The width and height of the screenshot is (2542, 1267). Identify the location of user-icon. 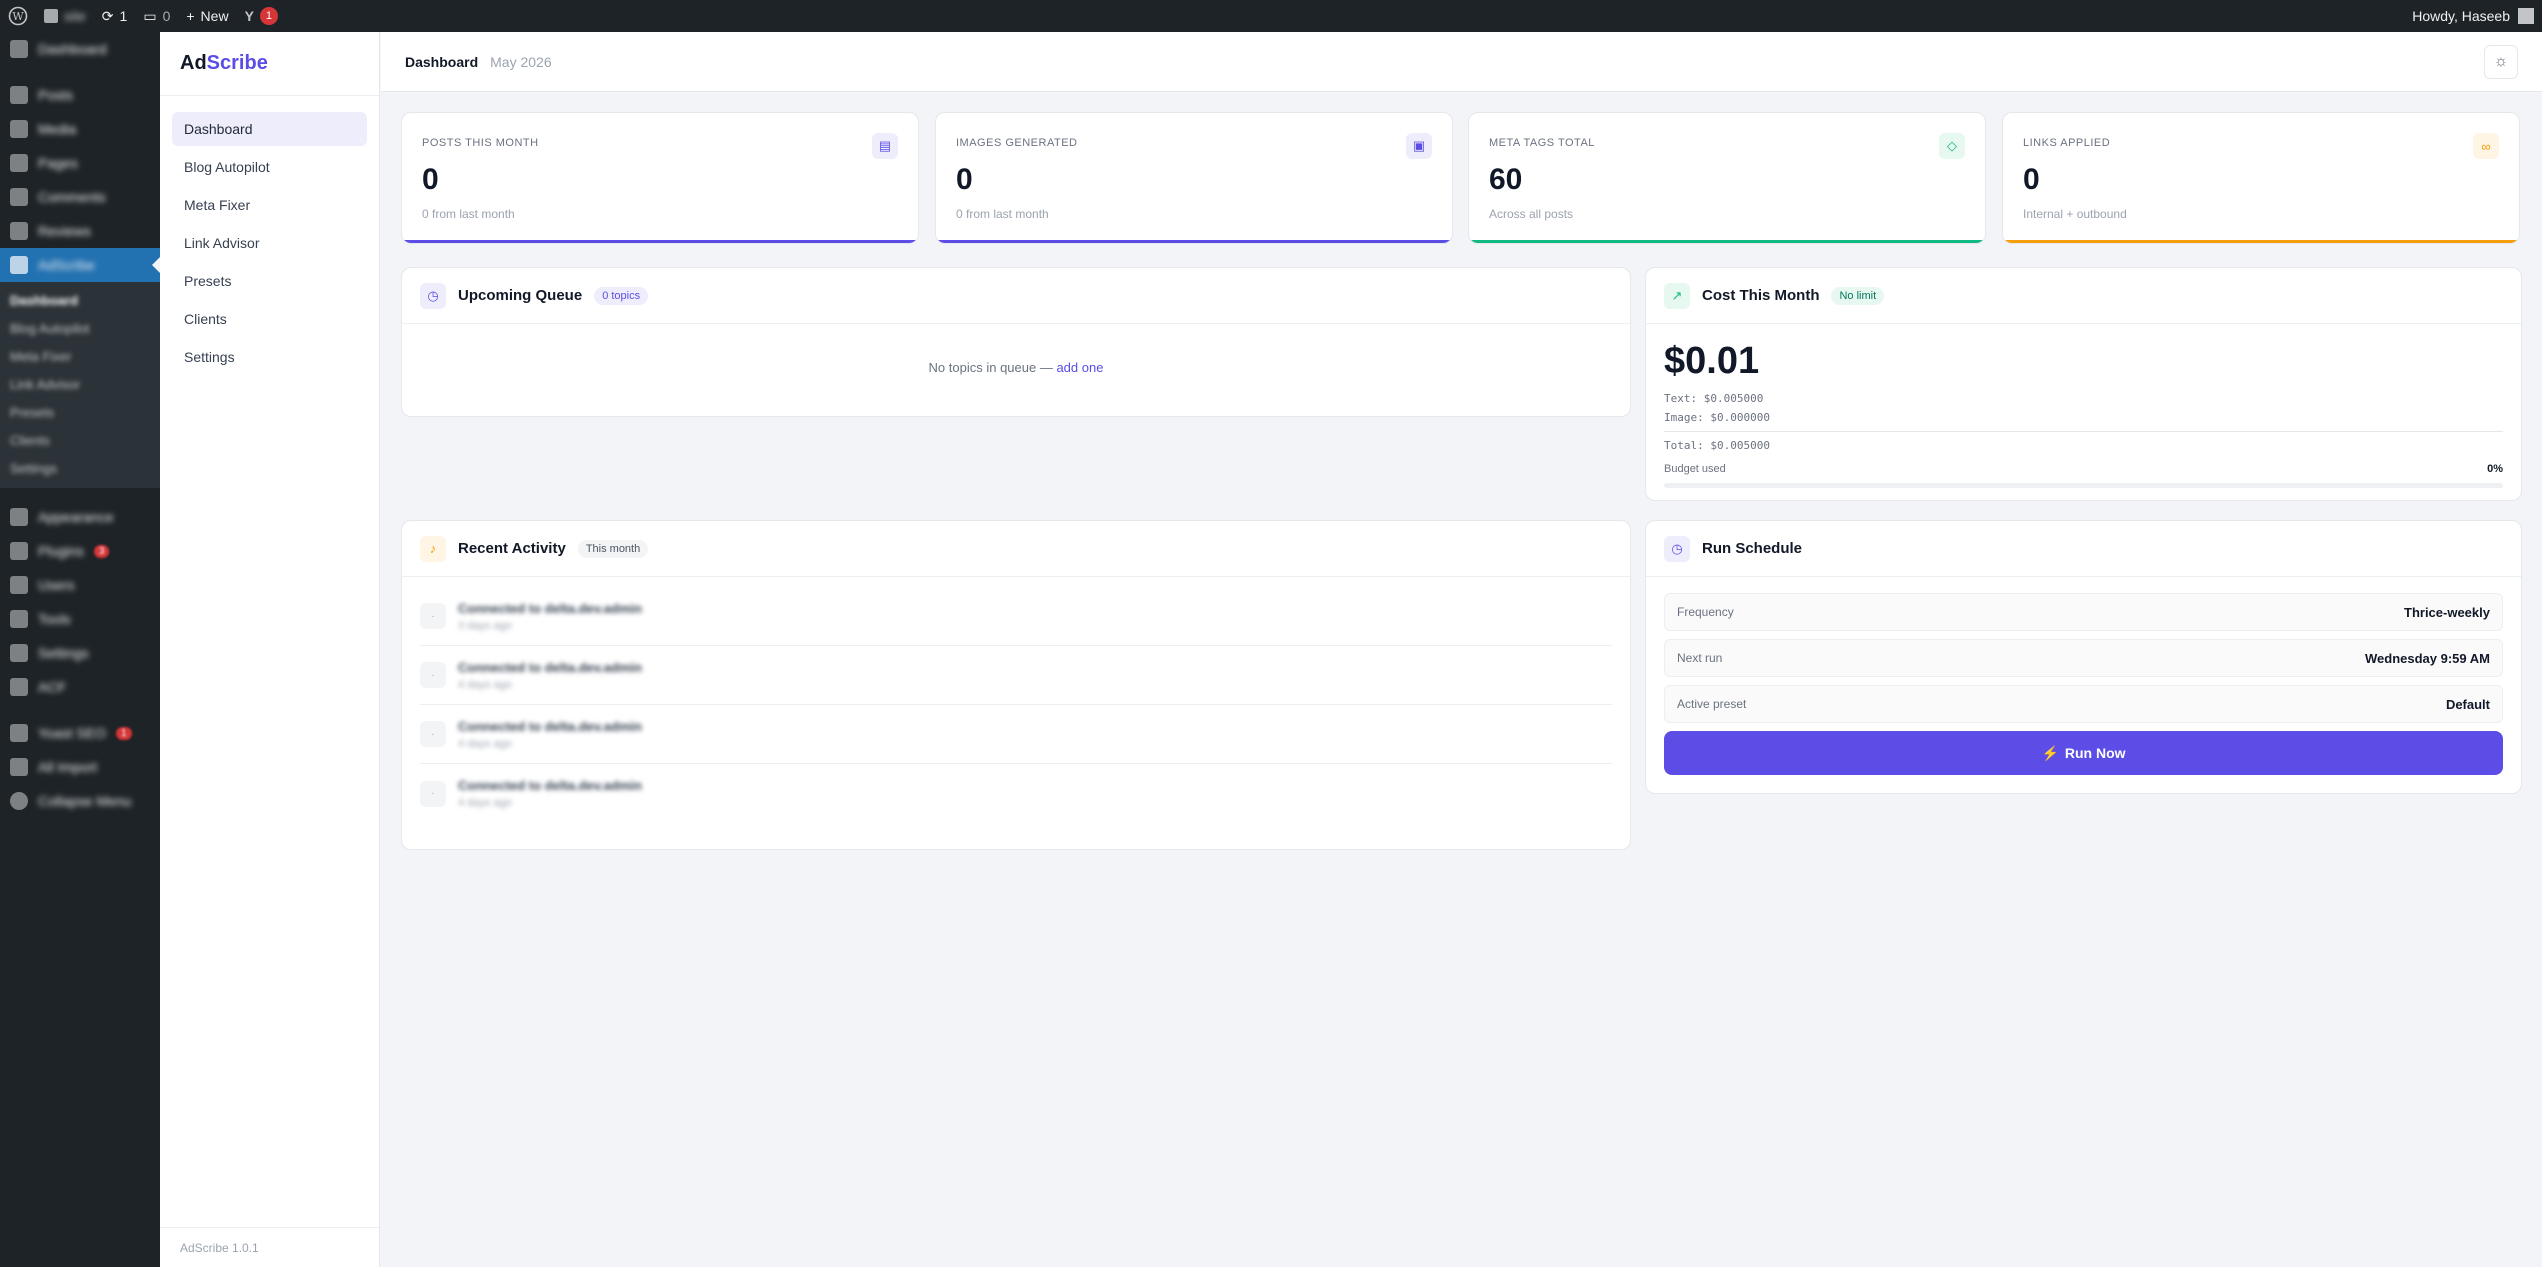
(19, 585).